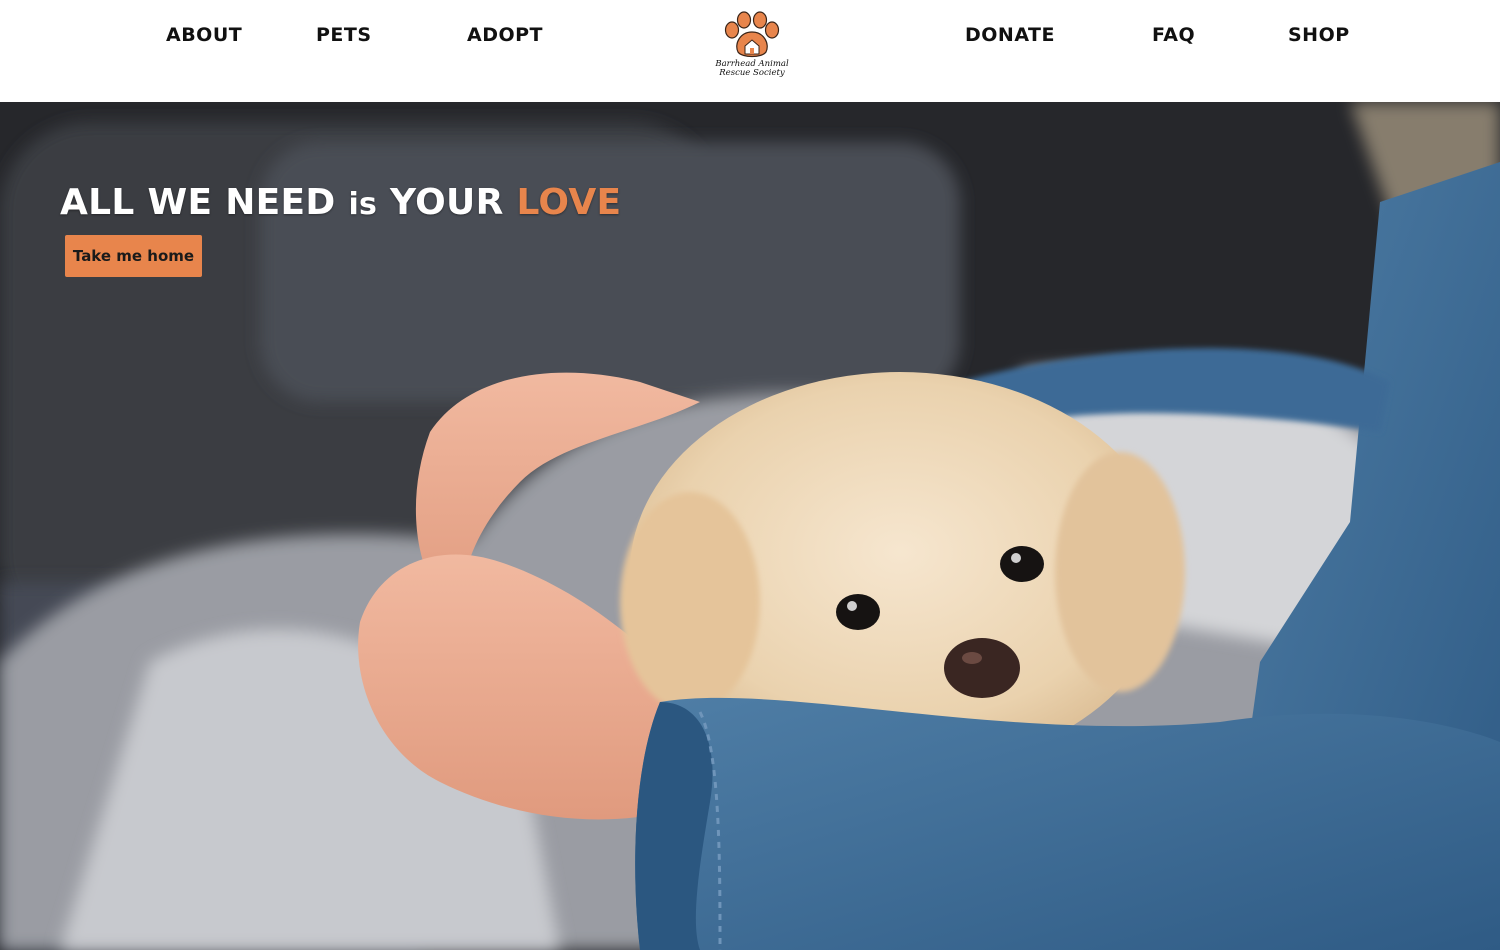 Image resolution: width=1500 pixels, height=950 pixels. Describe the element at coordinates (198, 202) in the screenshot. I see `headline-part-1: ALL WE NEED` at that location.